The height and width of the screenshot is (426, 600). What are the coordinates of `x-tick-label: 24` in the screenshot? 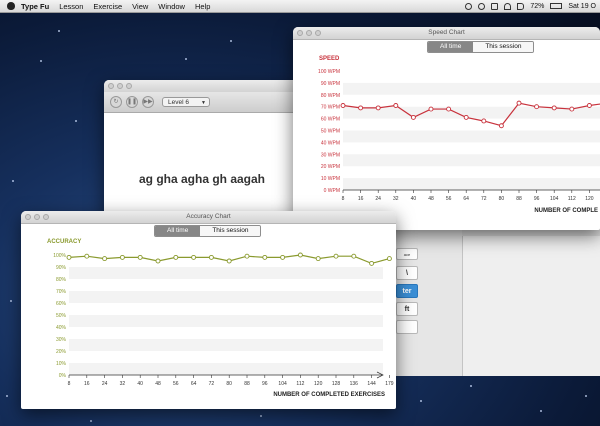 It's located at (105, 384).